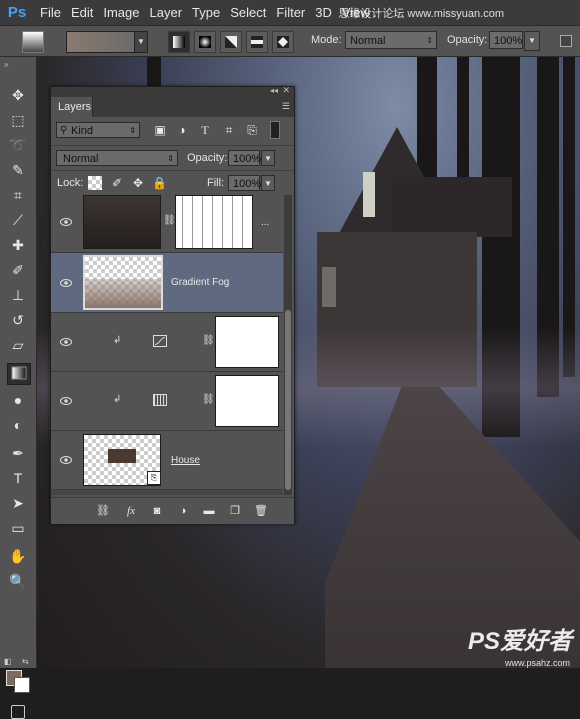 The height and width of the screenshot is (719, 580). Describe the element at coordinates (18, 195) in the screenshot. I see `crop-tool-icon: ⌗` at that location.